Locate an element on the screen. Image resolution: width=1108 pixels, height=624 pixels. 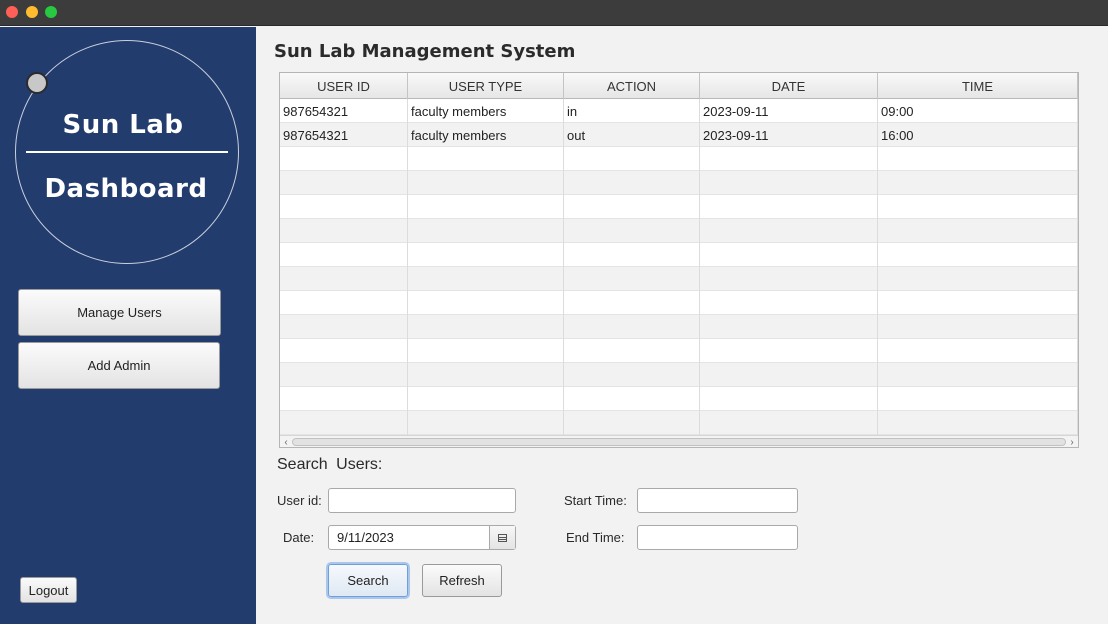
cell-time: 16:00 is located at coordinates (978, 135).